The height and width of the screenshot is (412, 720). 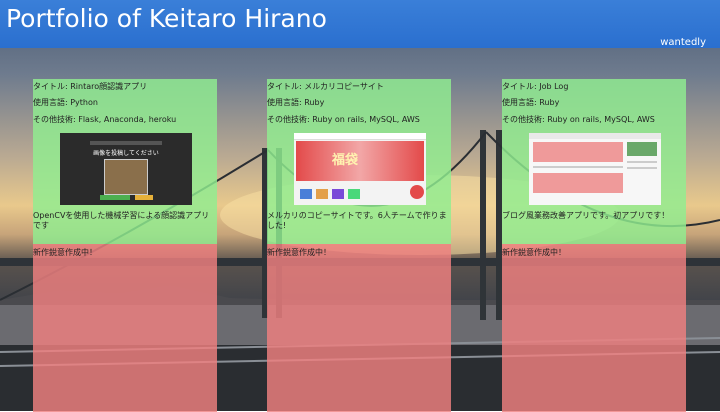 What do you see at coordinates (535, 86) in the screenshot?
I see `card-title: タイトル: Job Log` at bounding box center [535, 86].